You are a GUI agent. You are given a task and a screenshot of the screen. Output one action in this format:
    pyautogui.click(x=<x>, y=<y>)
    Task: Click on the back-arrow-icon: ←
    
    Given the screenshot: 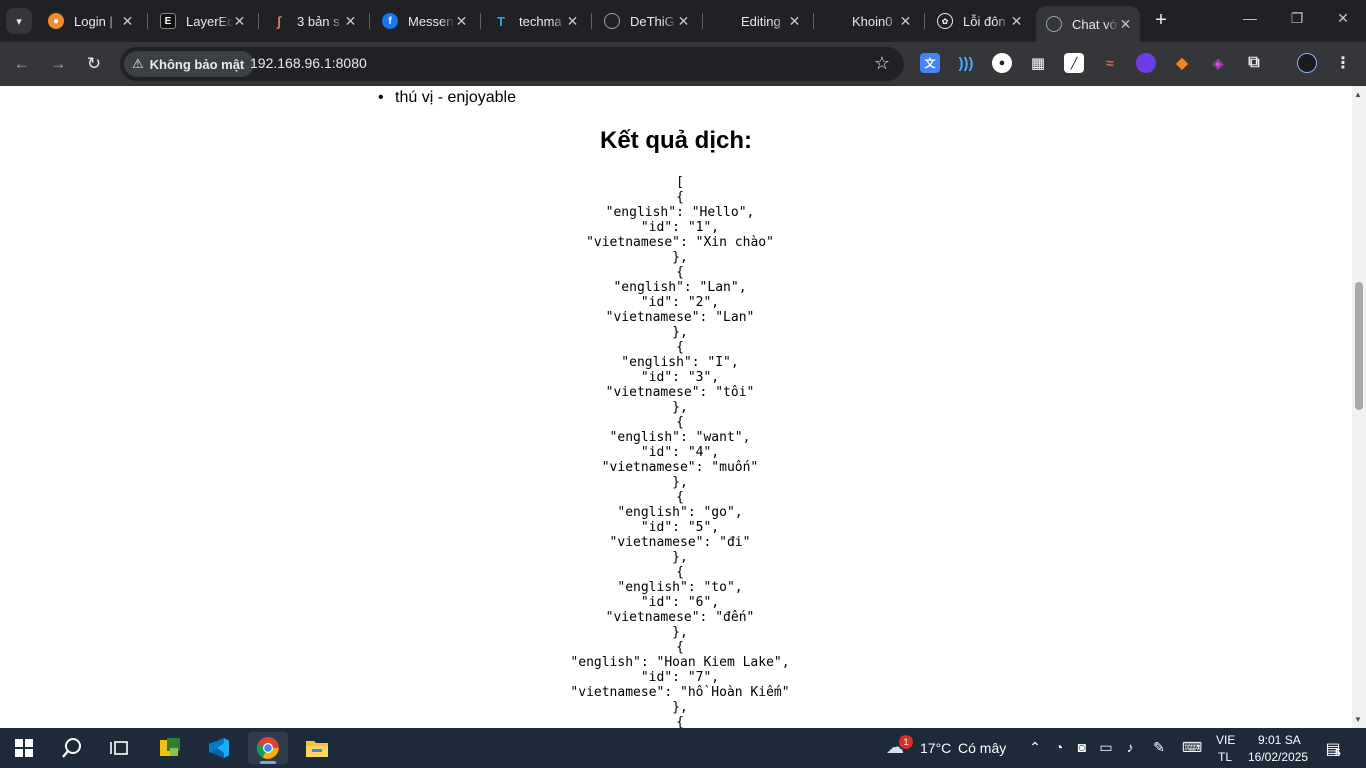 What is the action you would take?
    pyautogui.click(x=22, y=64)
    